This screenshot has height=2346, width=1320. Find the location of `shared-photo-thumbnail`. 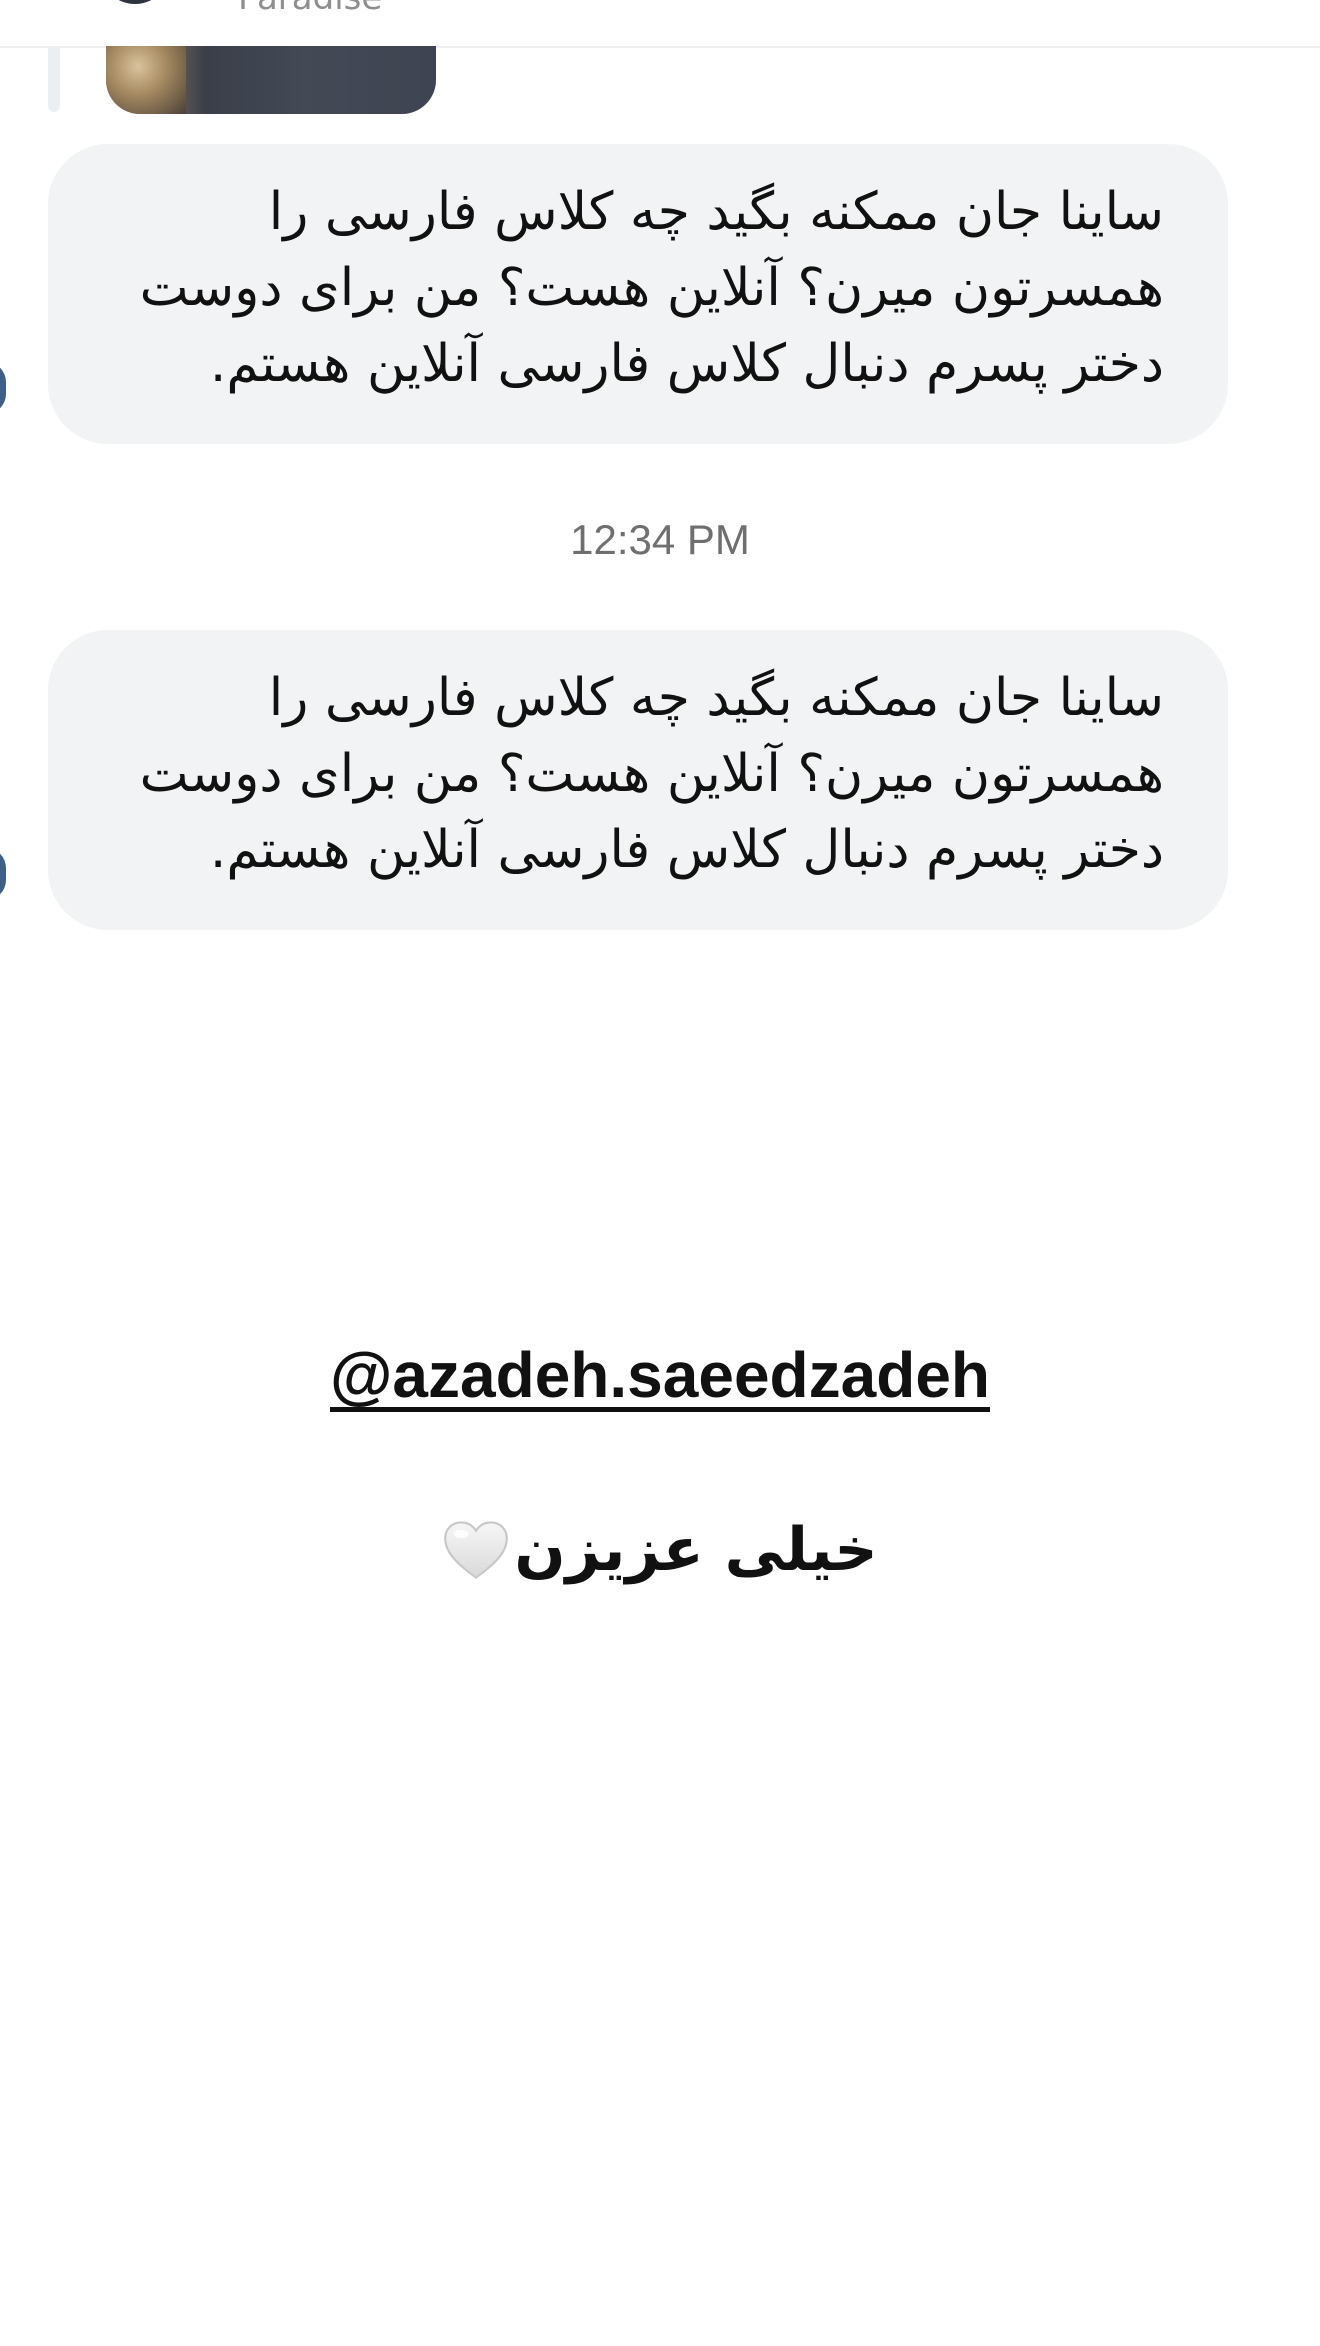

shared-photo-thumbnail is located at coordinates (271, 80).